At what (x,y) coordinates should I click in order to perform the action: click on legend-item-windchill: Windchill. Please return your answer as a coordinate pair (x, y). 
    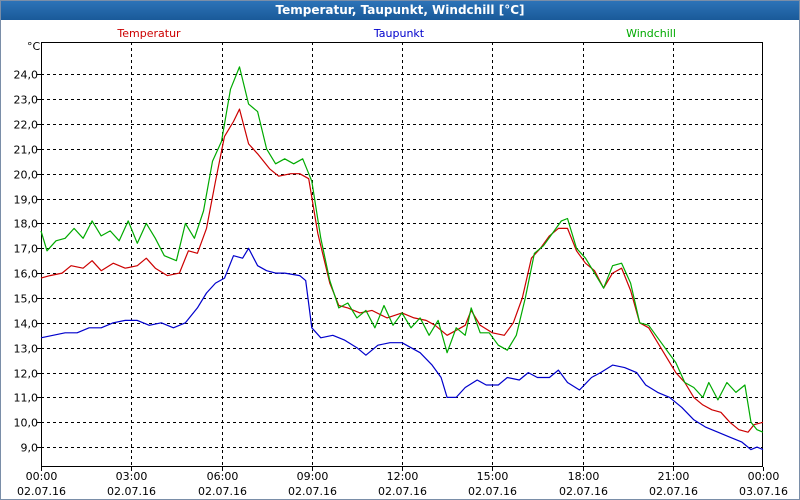
    Looking at the image, I should click on (651, 33).